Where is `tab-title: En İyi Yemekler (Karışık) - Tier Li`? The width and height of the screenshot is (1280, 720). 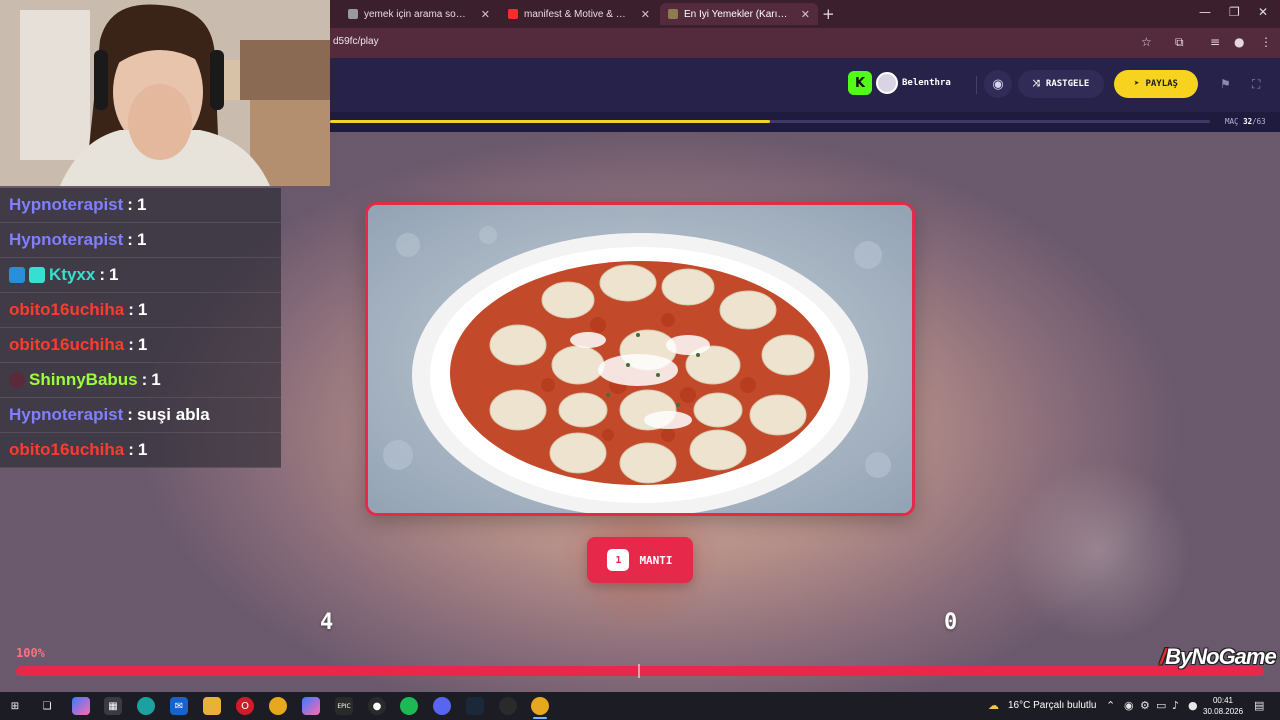 tab-title: En İyi Yemekler (Karışık) - Tier Li is located at coordinates (737, 14).